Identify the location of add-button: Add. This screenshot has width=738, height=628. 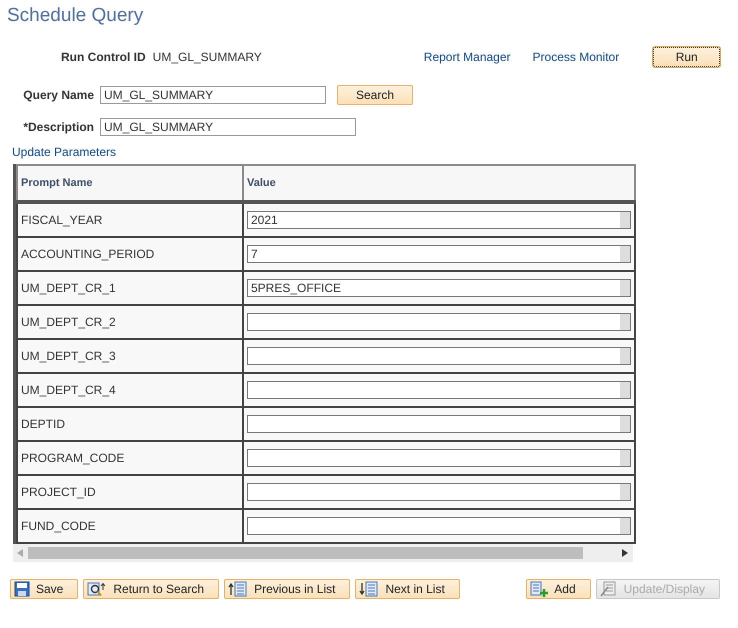
(558, 589).